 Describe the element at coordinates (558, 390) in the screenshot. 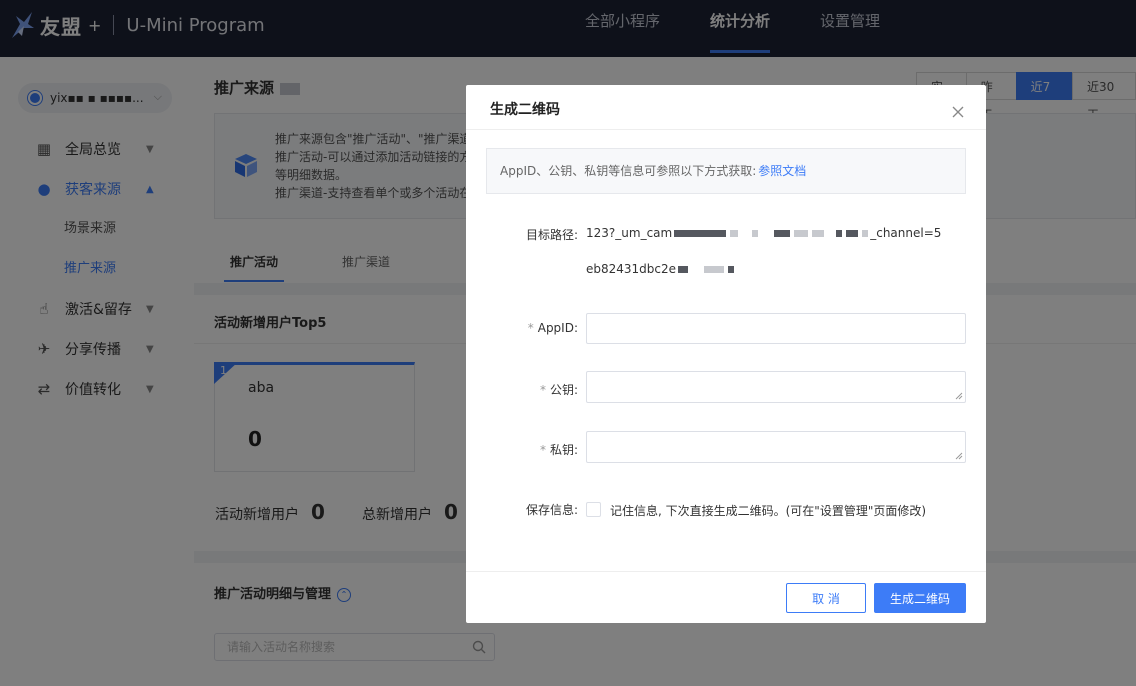

I see `pubkey-label: * 公钥:` at that location.